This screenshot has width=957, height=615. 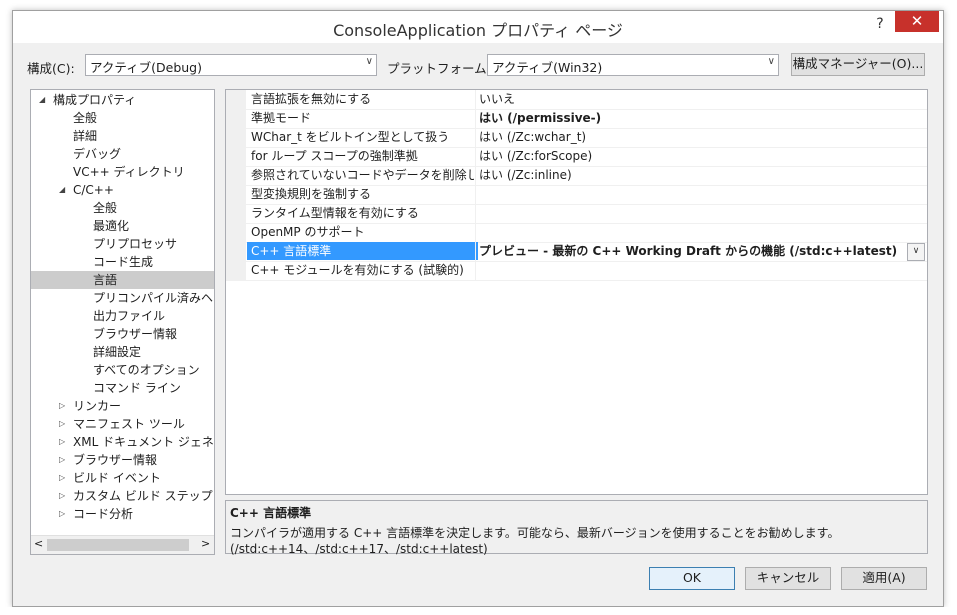 What do you see at coordinates (311, 99) in the screenshot?
I see `property-name: 言語拡張を無効にする` at bounding box center [311, 99].